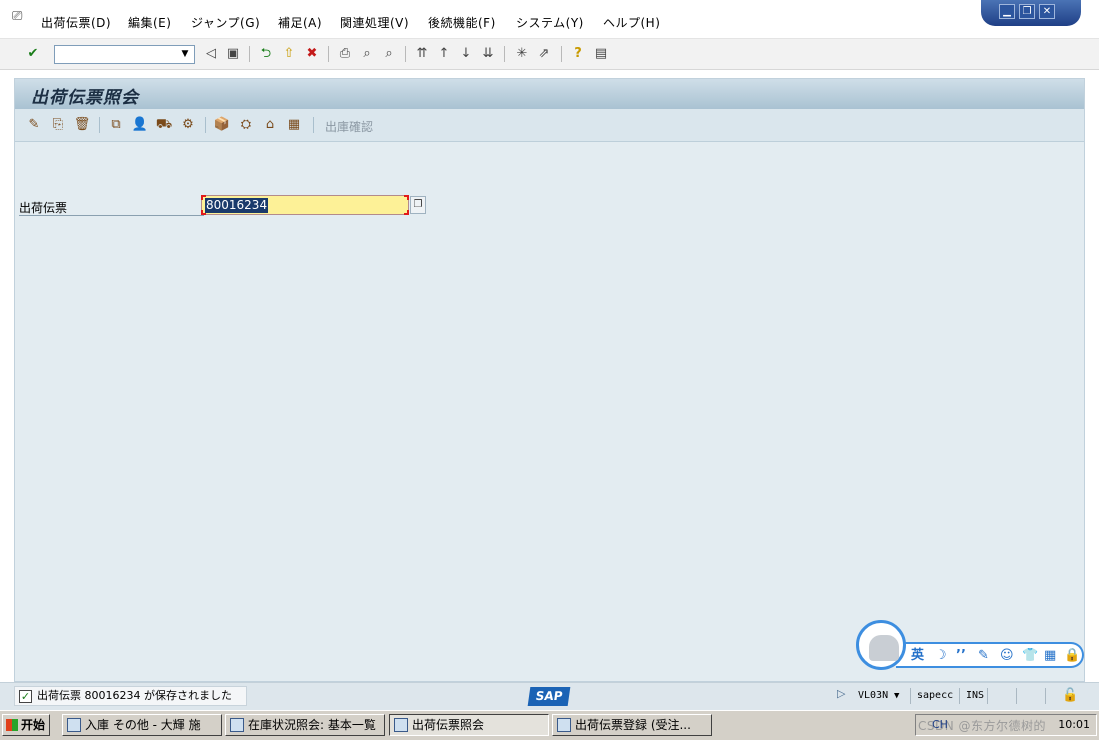  I want to click on menu-environment: 関連処理(V), so click(374, 22).